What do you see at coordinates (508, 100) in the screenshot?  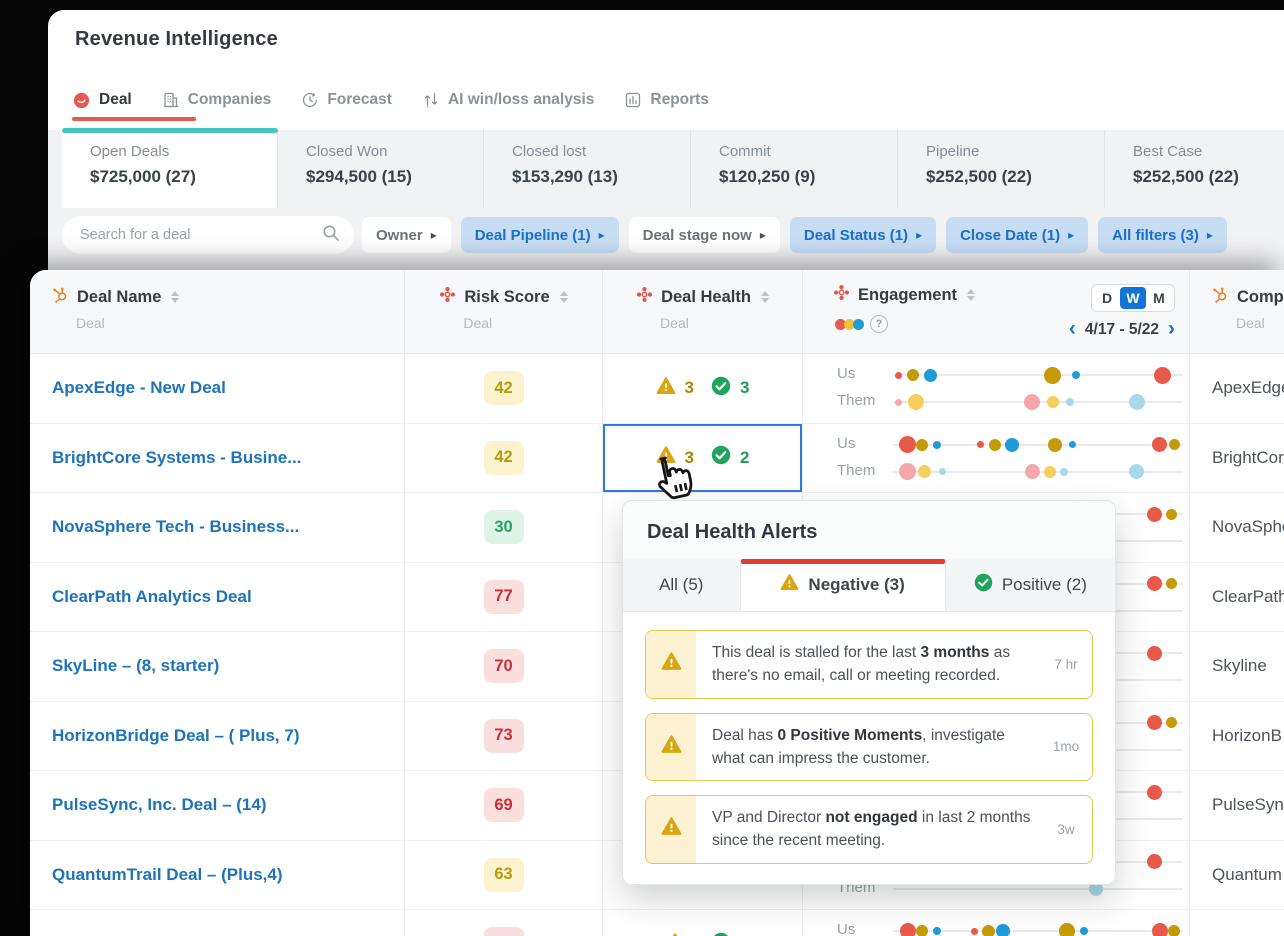 I see `tab-ai-win-loss-analysis: AI win/loss analysis` at bounding box center [508, 100].